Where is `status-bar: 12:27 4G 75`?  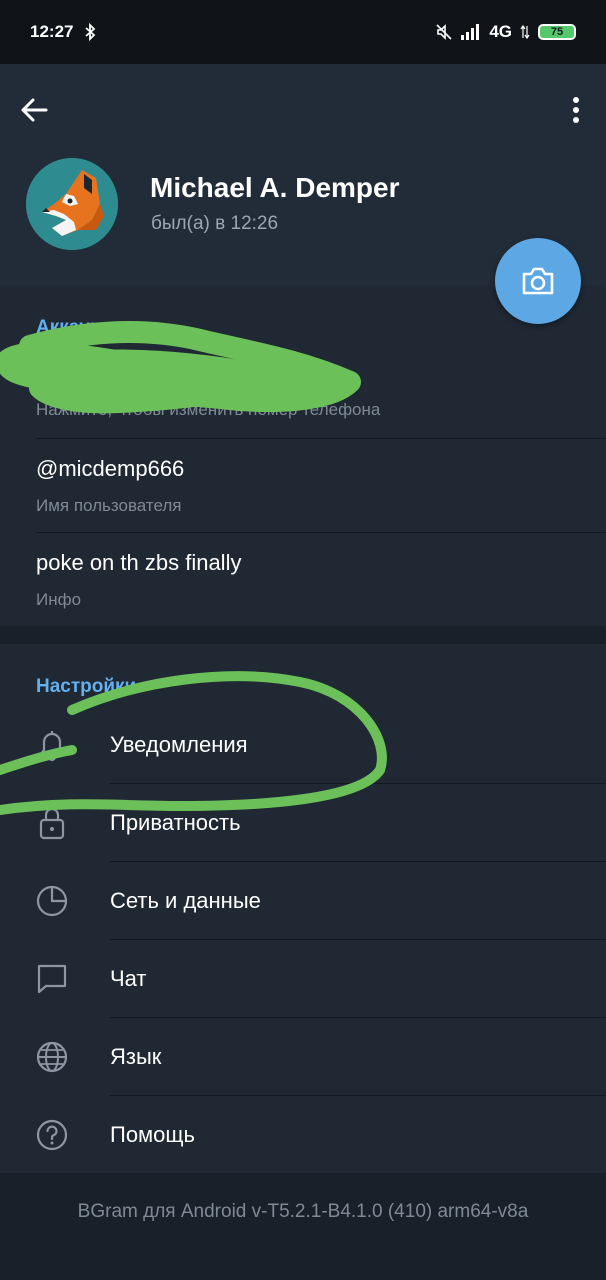
status-bar: 12:27 4G 75 is located at coordinates (303, 32).